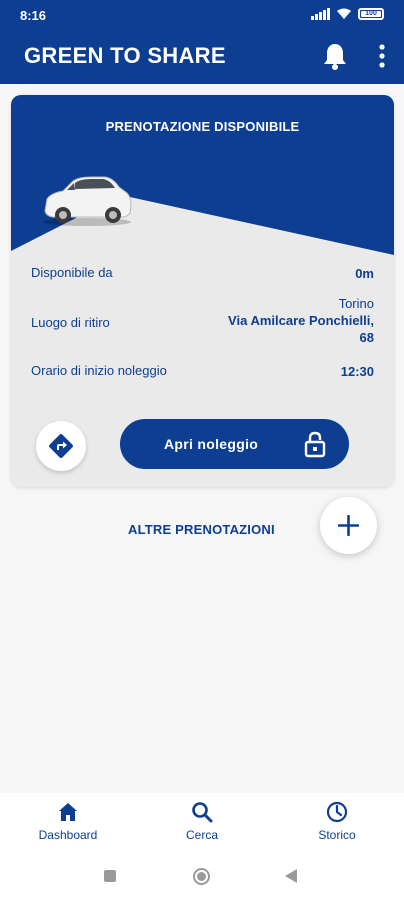  I want to click on pickup-street: Via Amilcare Ponchielli,, so click(301, 320).